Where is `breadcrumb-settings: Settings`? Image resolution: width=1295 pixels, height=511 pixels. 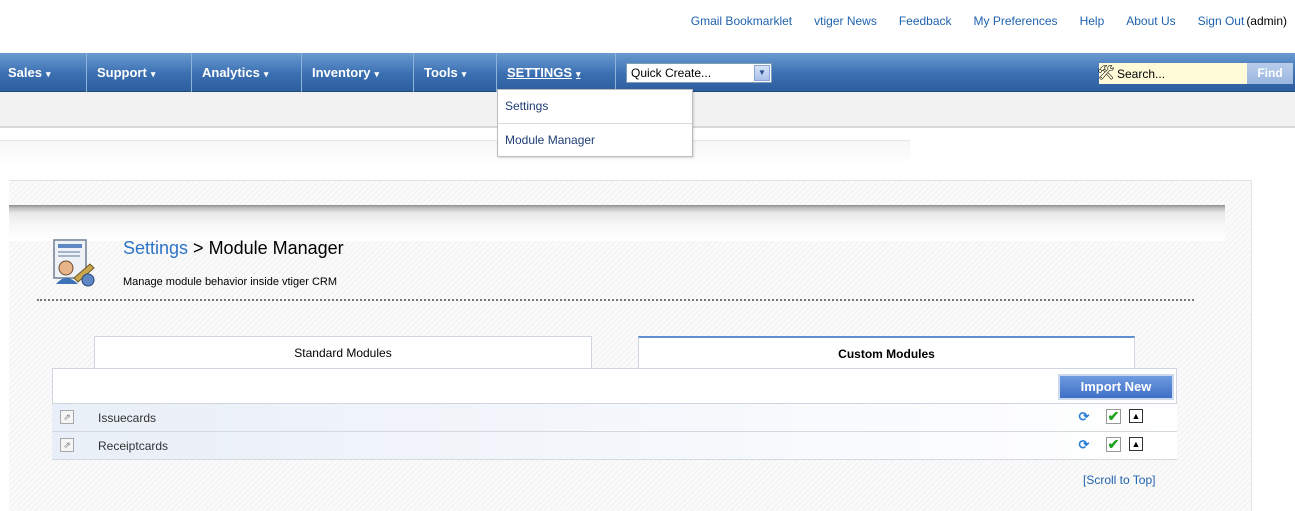
breadcrumb-settings: Settings is located at coordinates (155, 248).